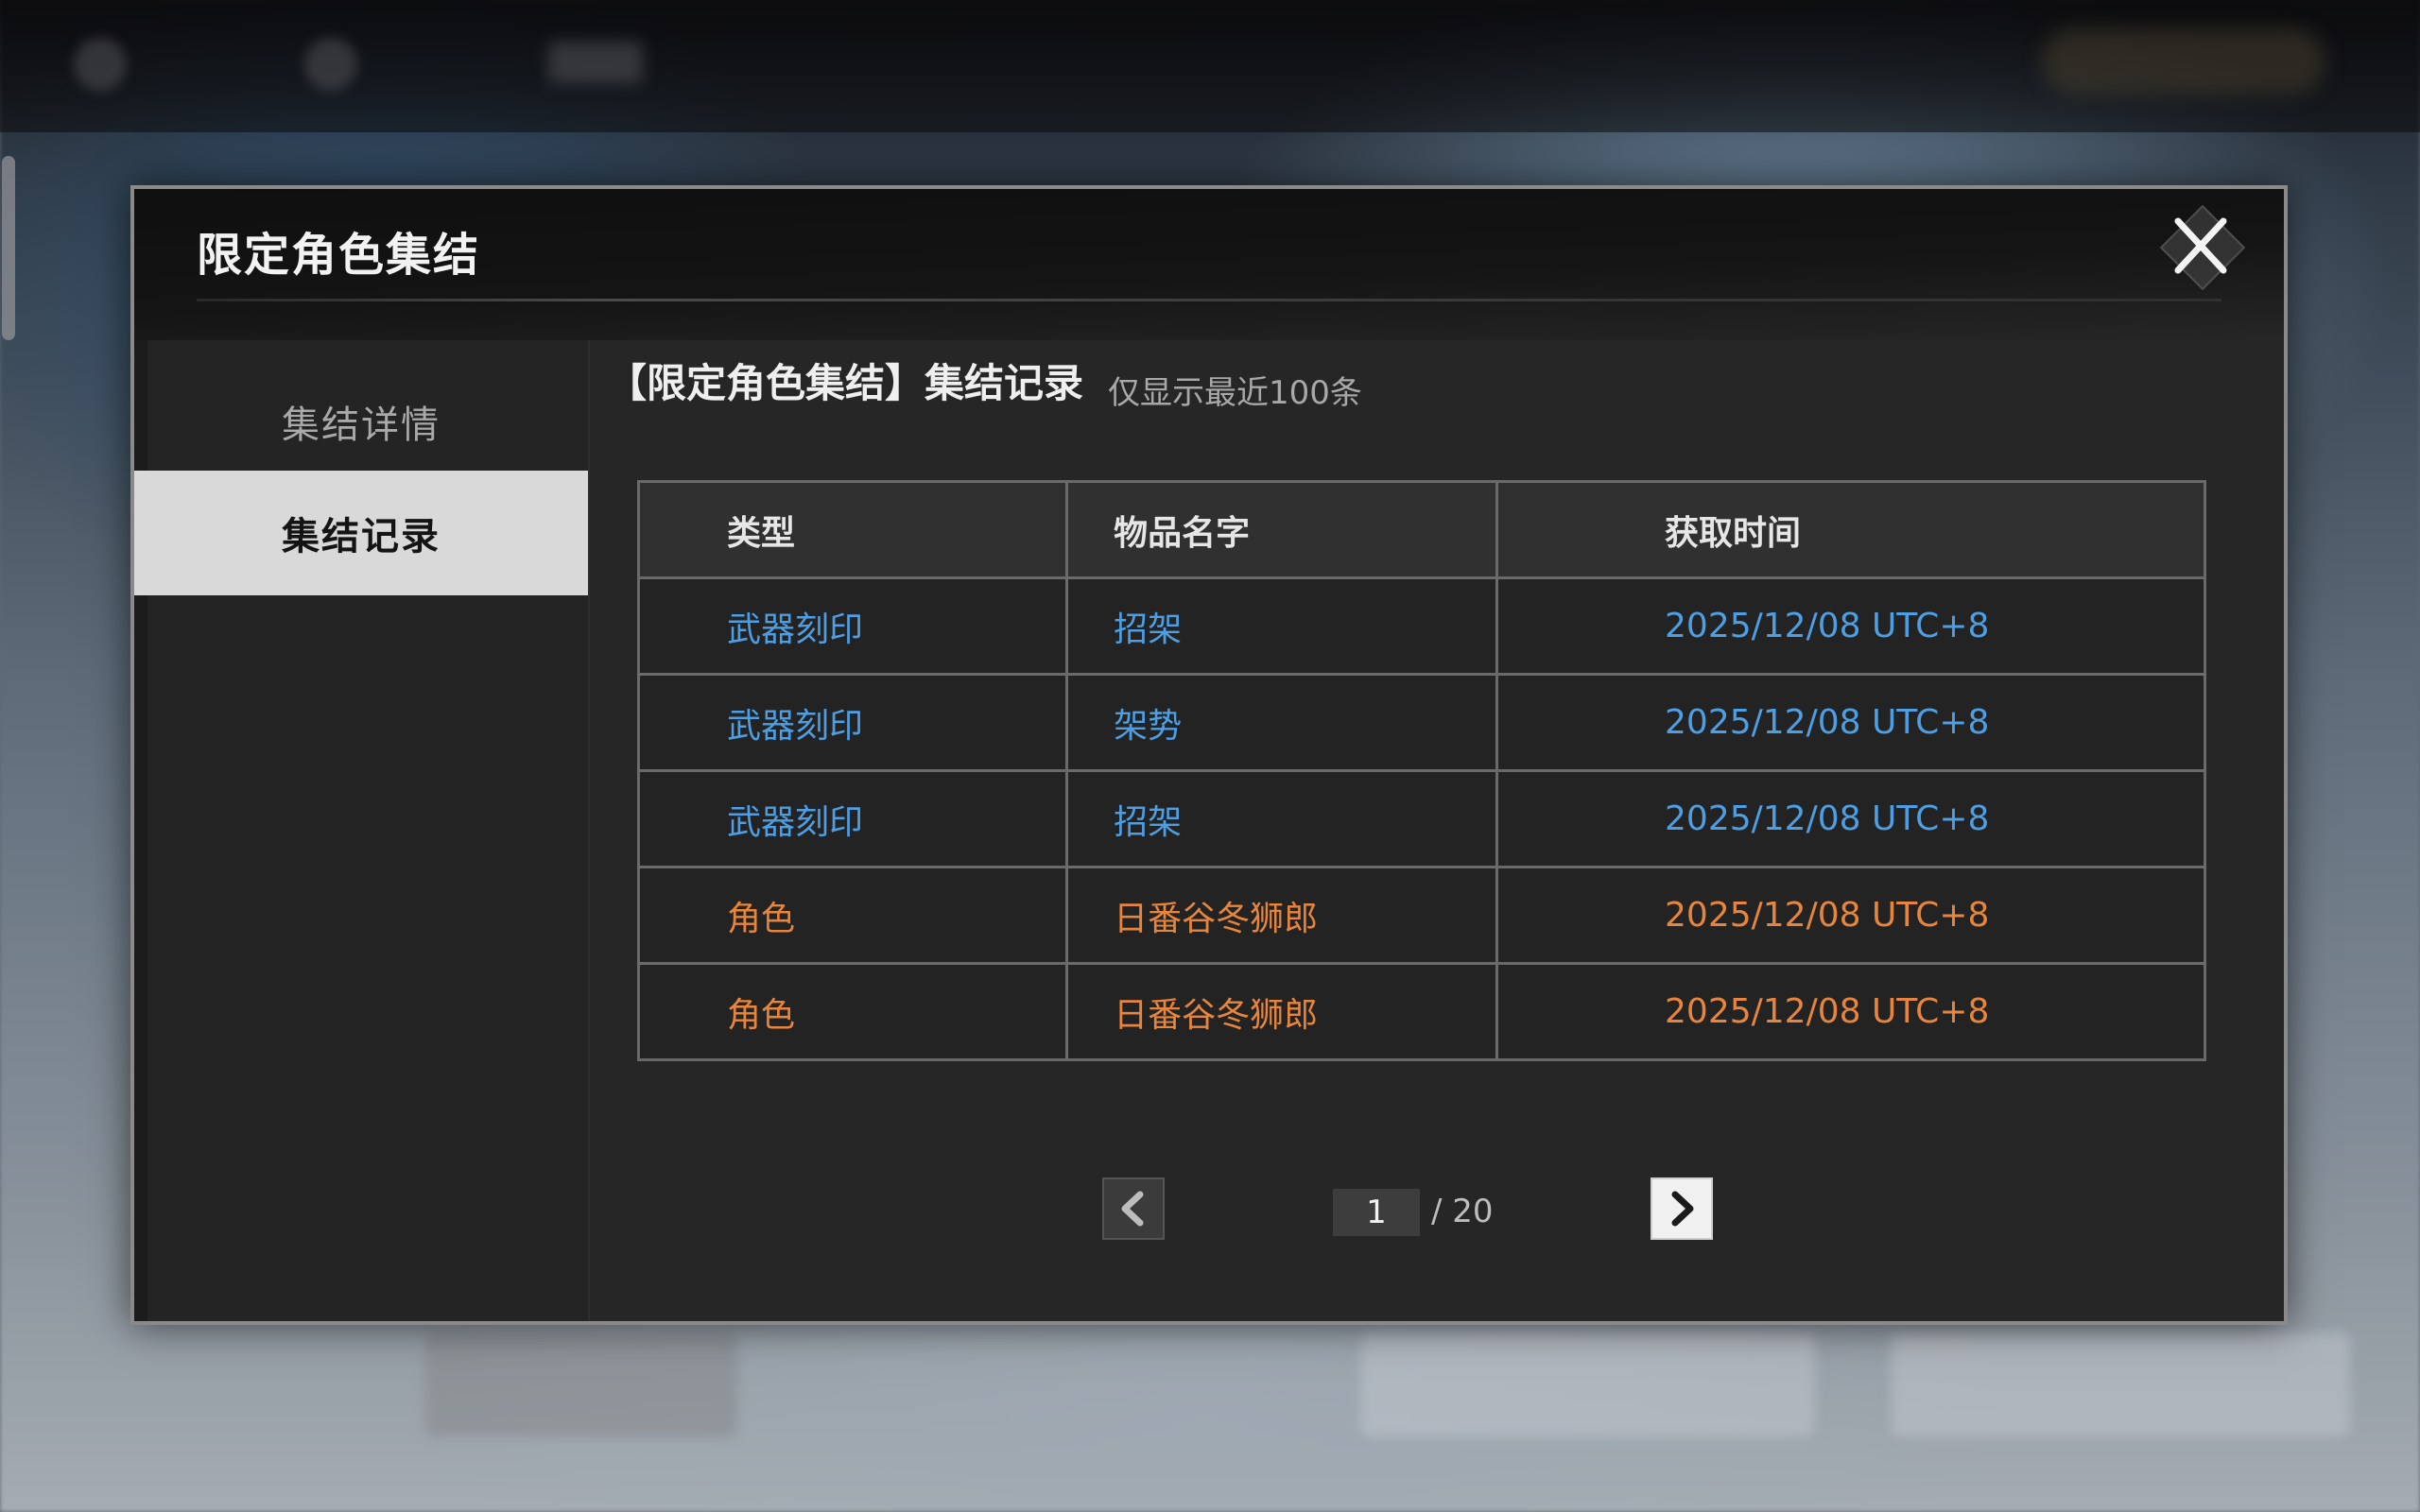  I want to click on header-type: 类型, so click(852, 529).